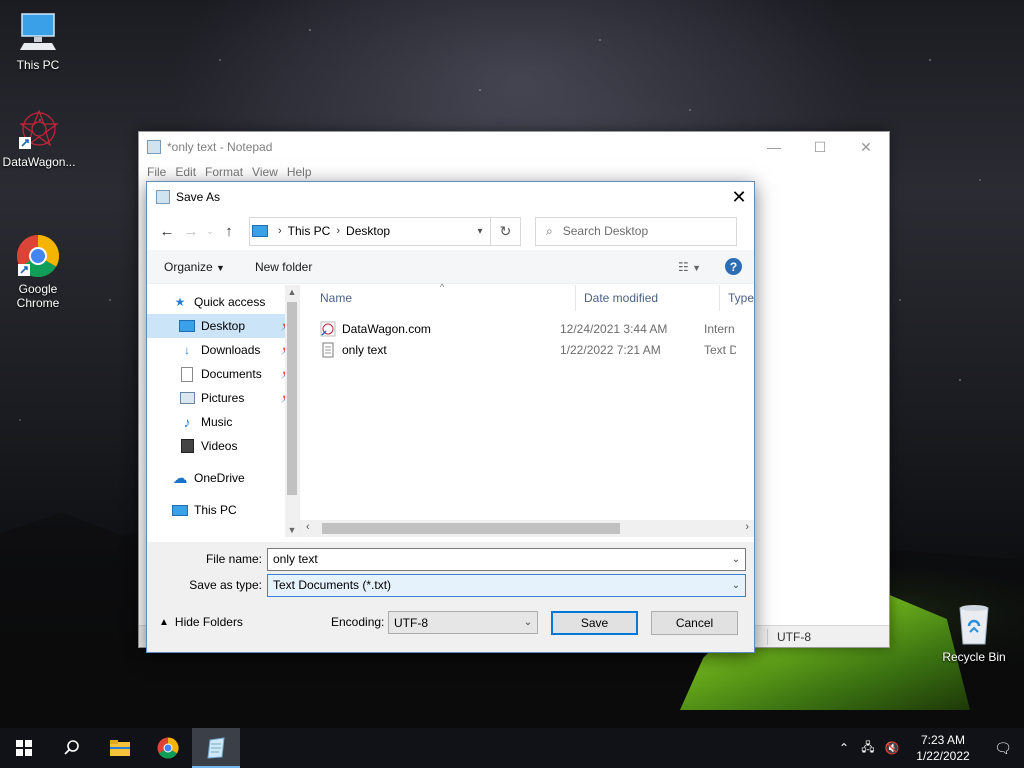 The width and height of the screenshot is (1024, 768). Describe the element at coordinates (210, 231) in the screenshot. I see `recent-locations-button: ⌄` at that location.